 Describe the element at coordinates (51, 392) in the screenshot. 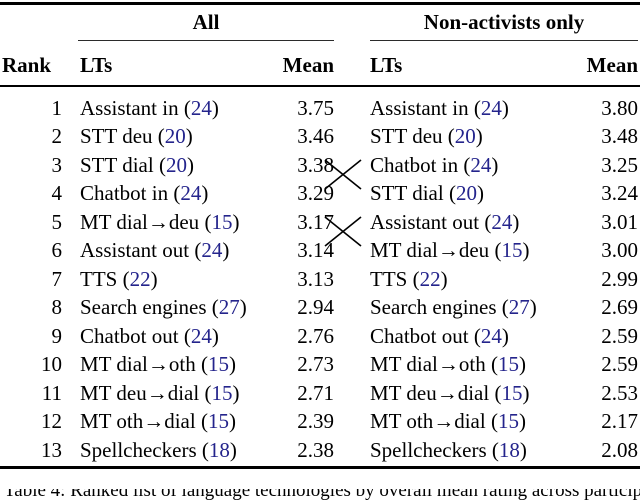

I see `rank-value: 11` at that location.